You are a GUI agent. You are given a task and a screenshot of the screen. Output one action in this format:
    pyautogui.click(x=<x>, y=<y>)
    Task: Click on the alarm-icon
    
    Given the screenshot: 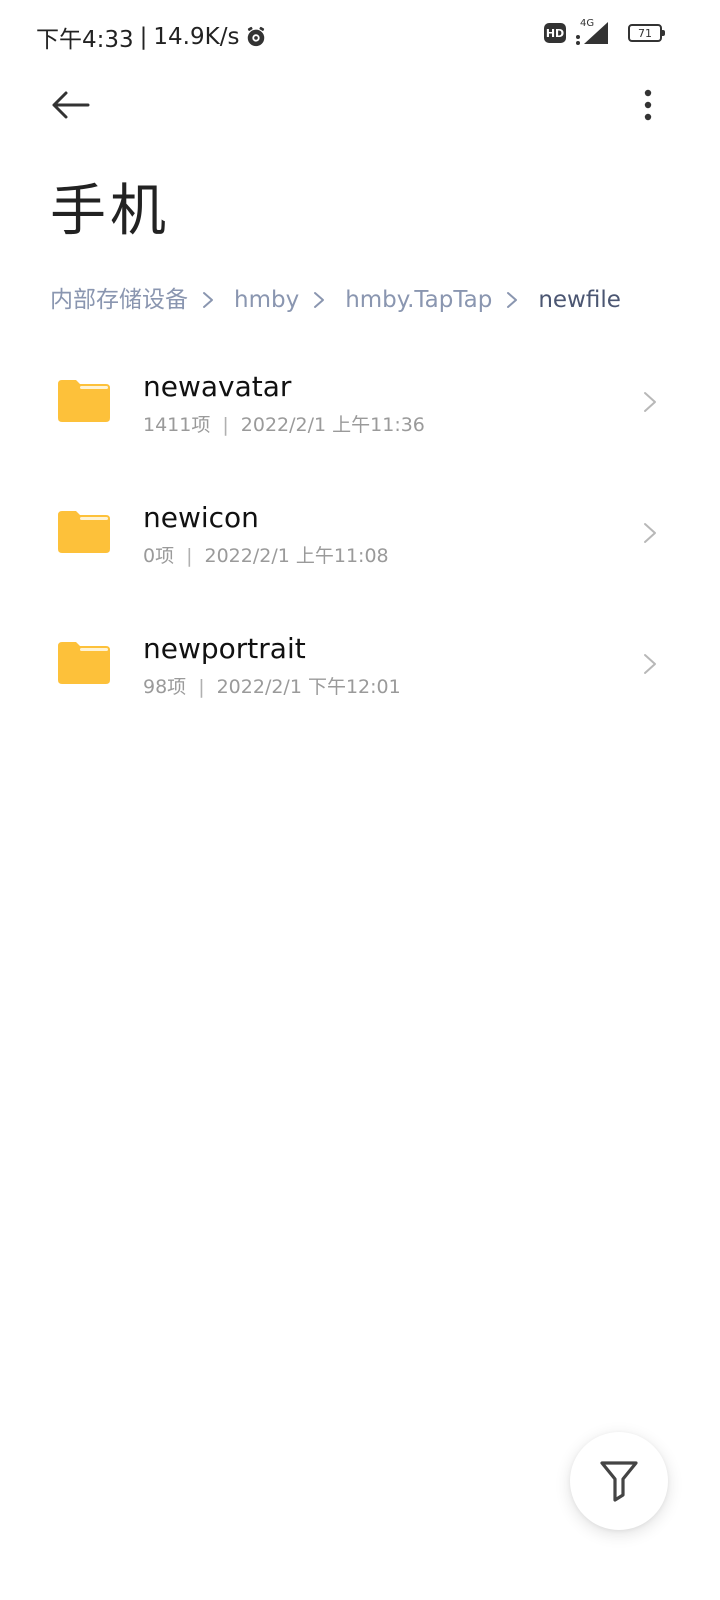 What is the action you would take?
    pyautogui.click(x=256, y=36)
    